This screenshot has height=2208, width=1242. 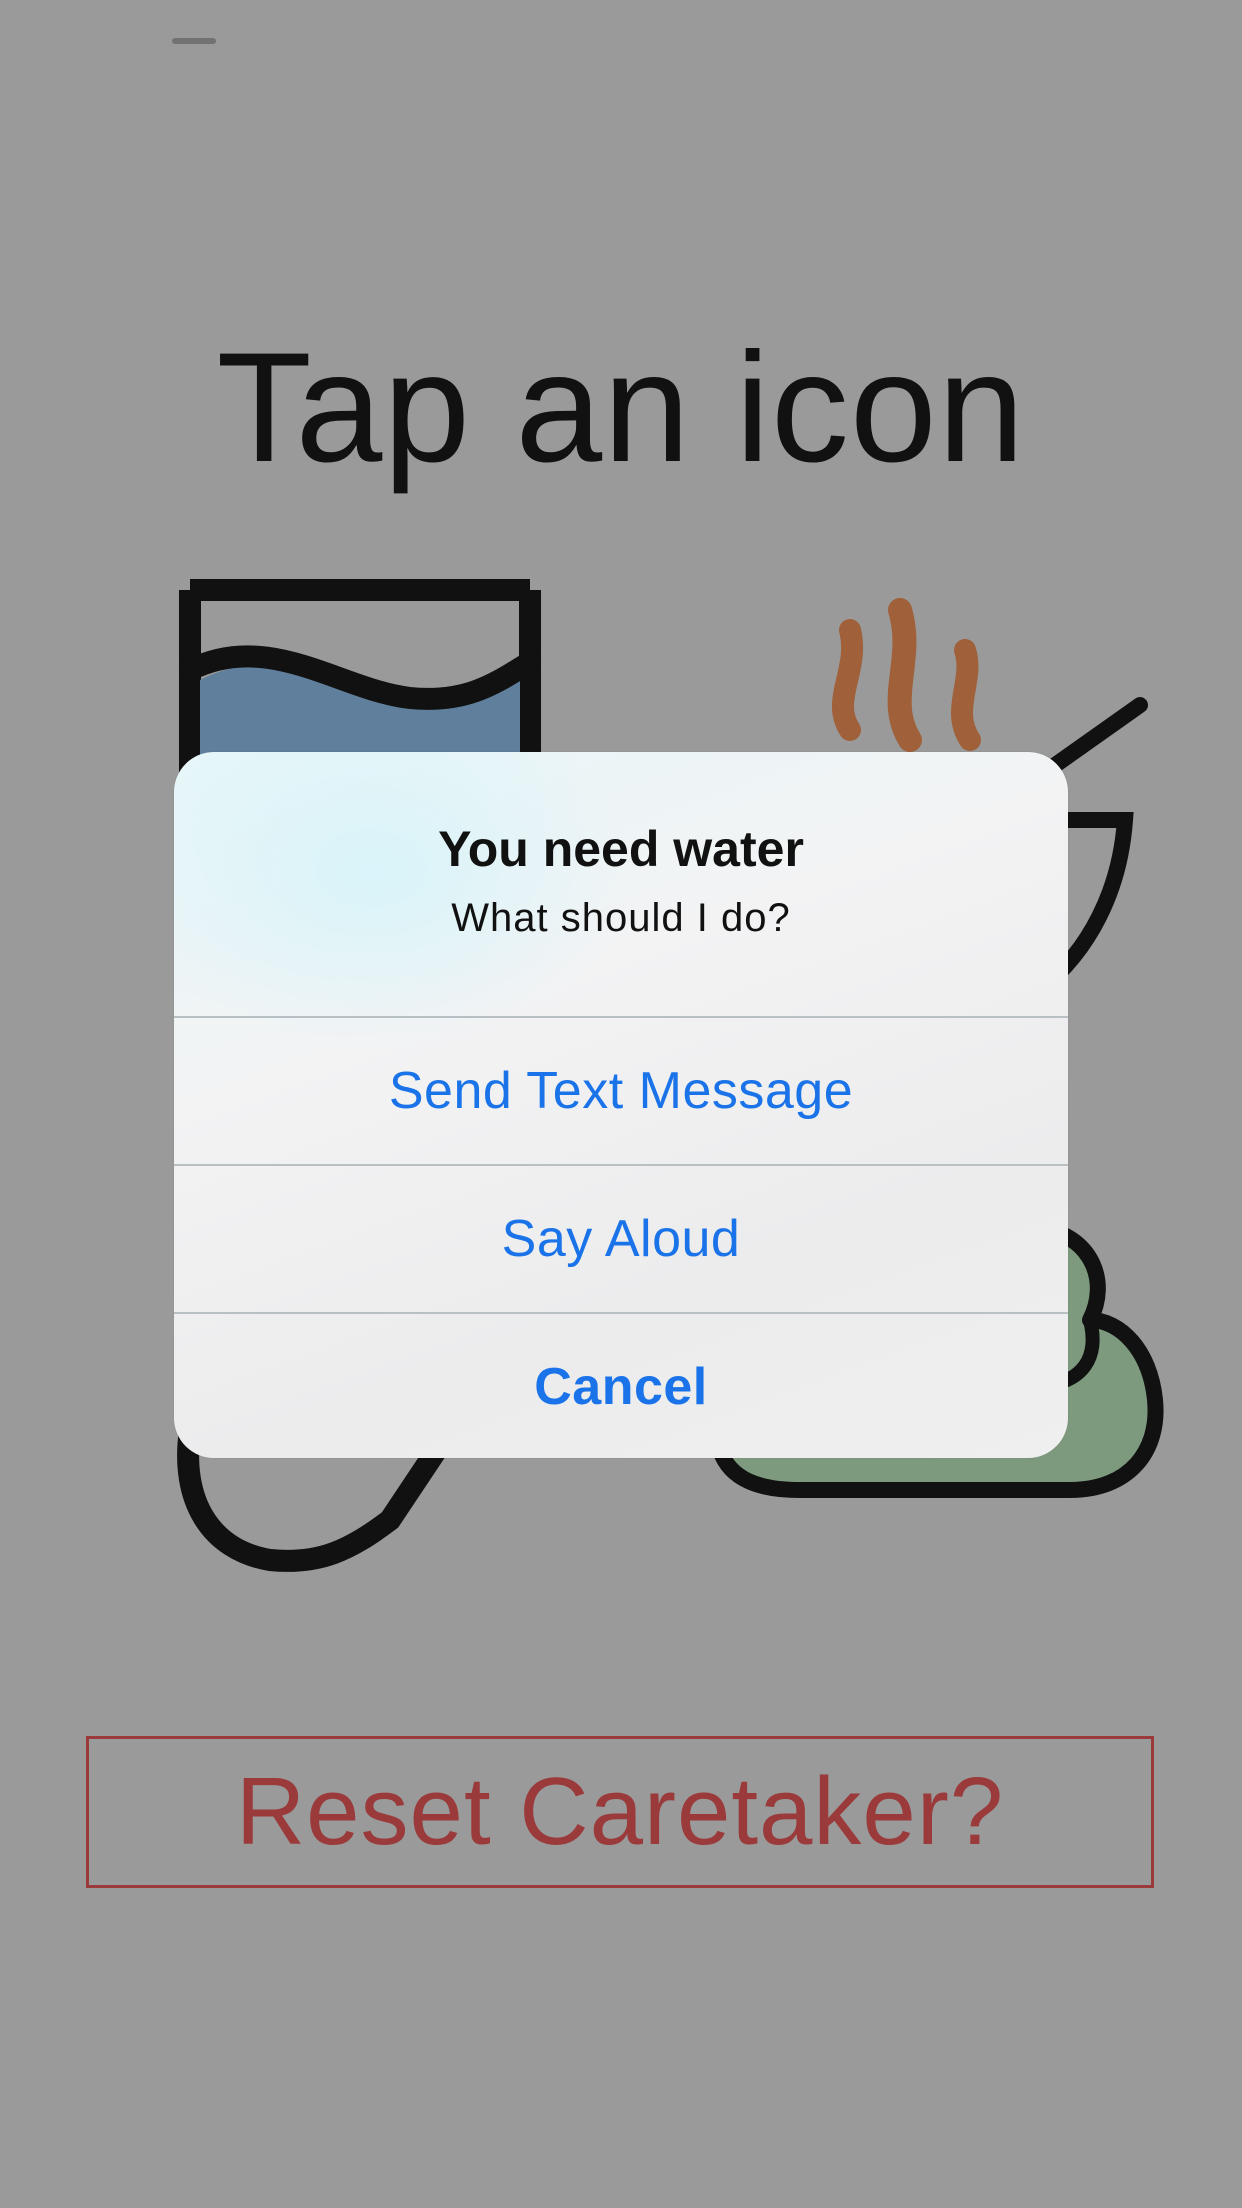 I want to click on alert-title: You need water, so click(x=621, y=849).